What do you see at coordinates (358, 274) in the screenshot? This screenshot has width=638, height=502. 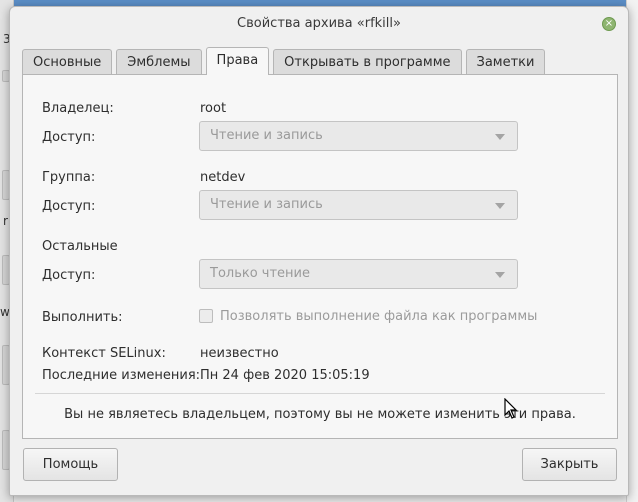 I see `others-access-dropdown: Только чтение` at bounding box center [358, 274].